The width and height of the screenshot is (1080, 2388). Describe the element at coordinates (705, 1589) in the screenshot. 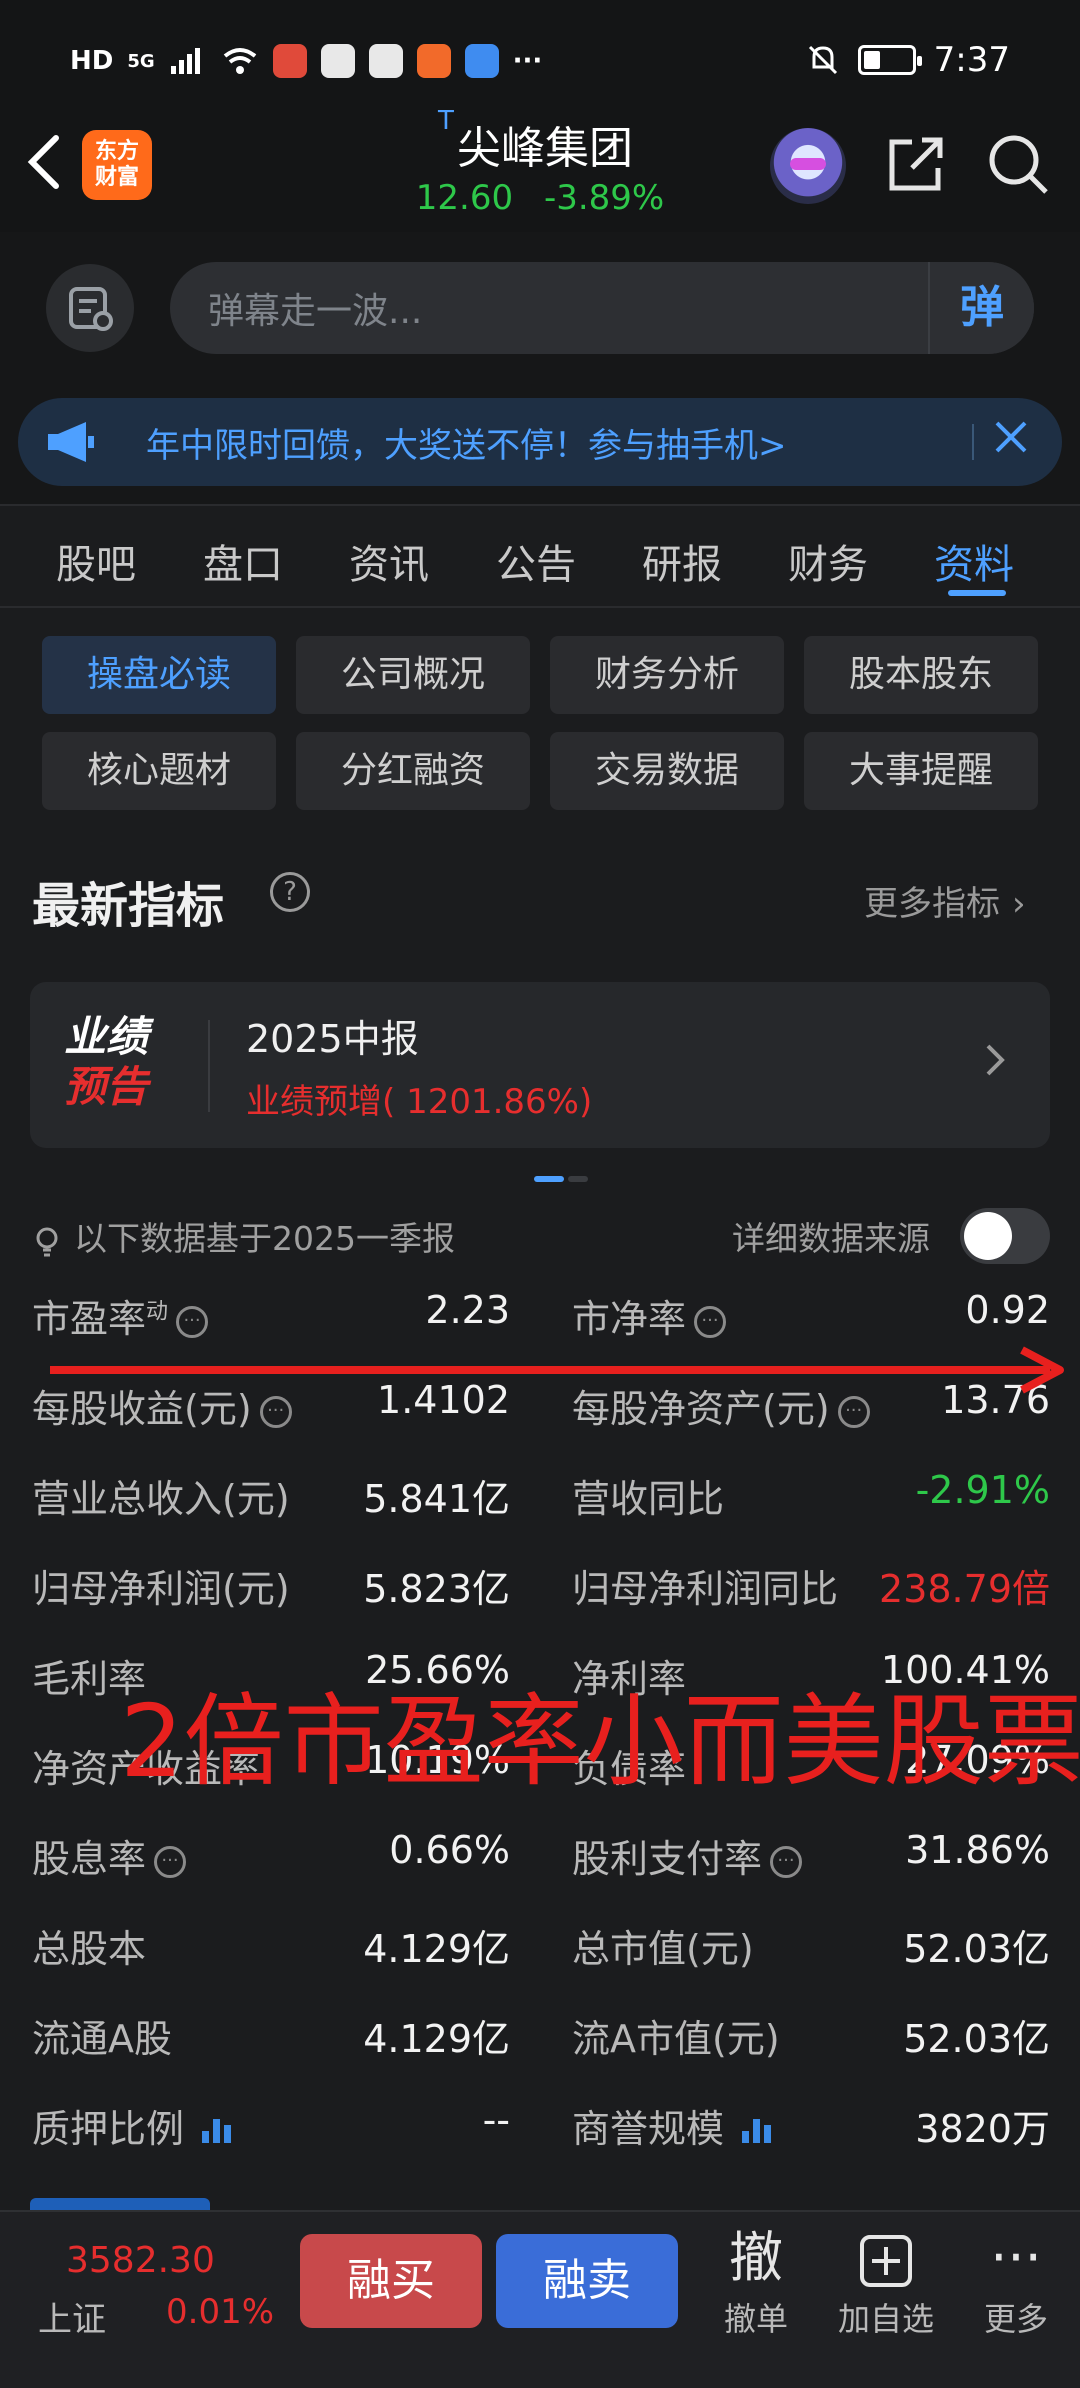

I see `metric-label-text: 归母净利润同比` at that location.